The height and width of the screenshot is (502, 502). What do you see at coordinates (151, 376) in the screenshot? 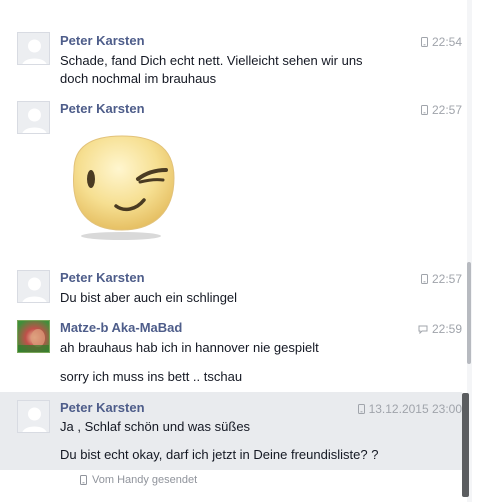
I see `message-text: sorry ich muss ins bett .. tschau` at bounding box center [151, 376].